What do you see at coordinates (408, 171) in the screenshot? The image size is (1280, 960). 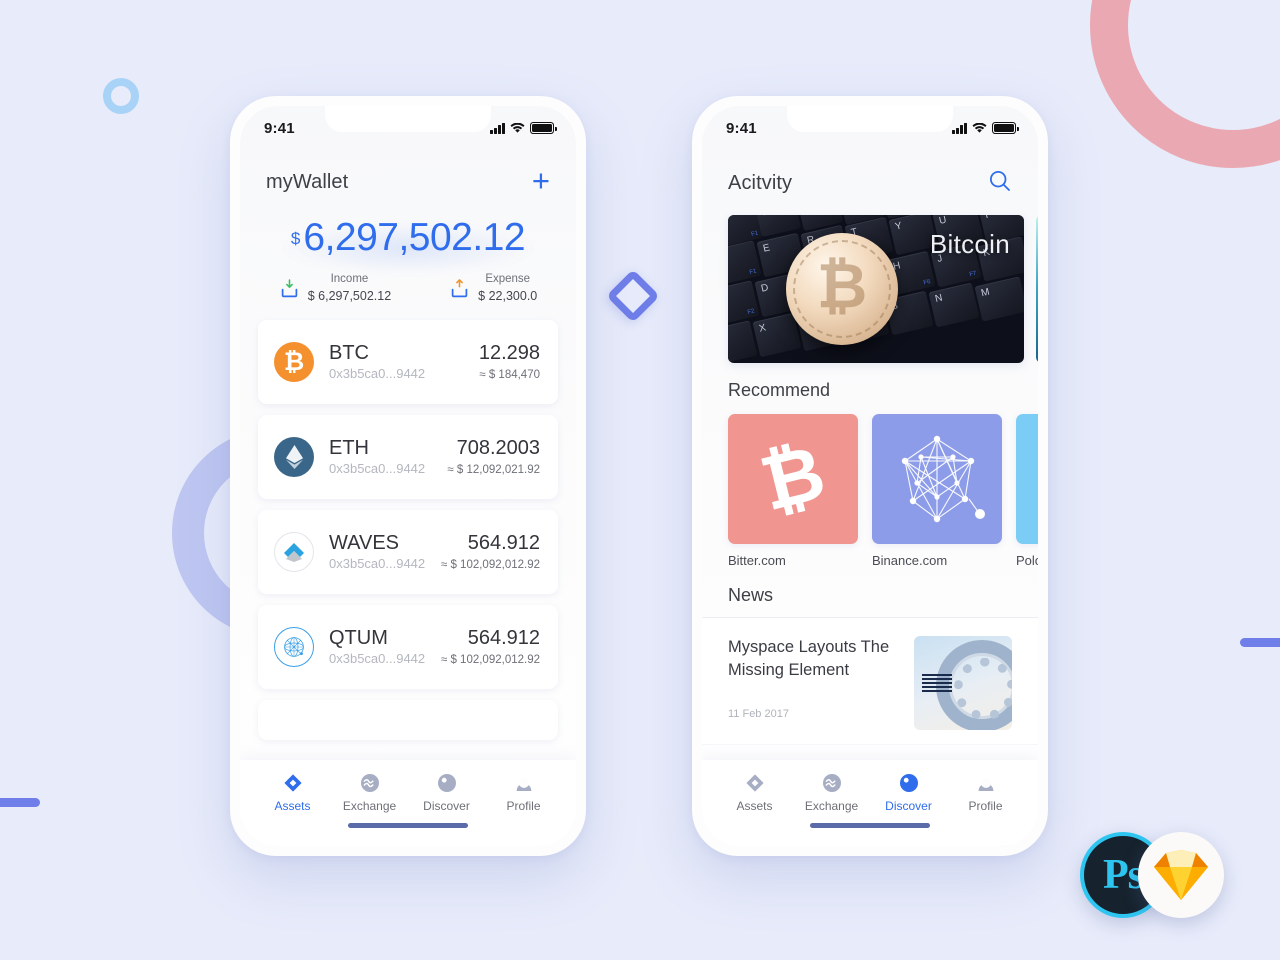 I see `wallet-navbar: myWallet +` at bounding box center [408, 171].